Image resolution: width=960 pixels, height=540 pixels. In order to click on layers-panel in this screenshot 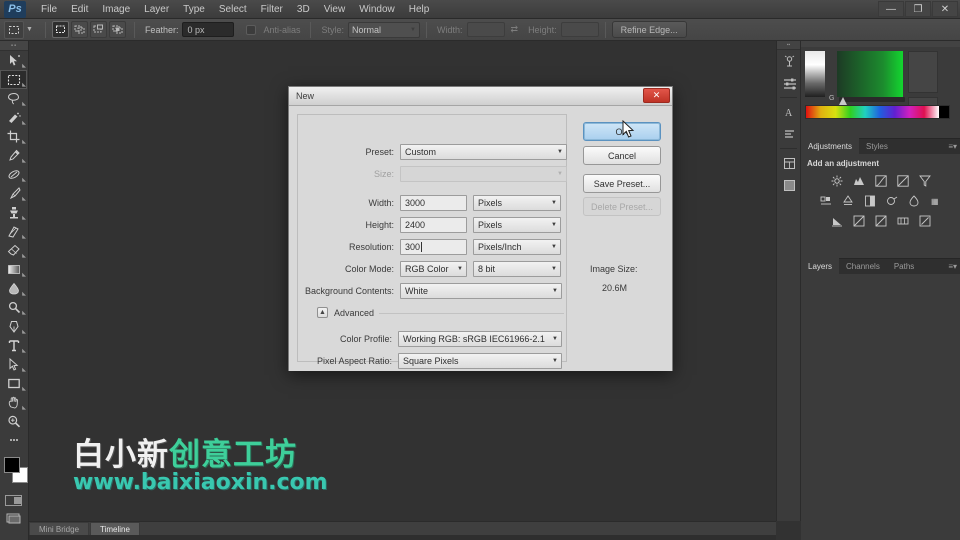, I will do `click(880, 407)`.